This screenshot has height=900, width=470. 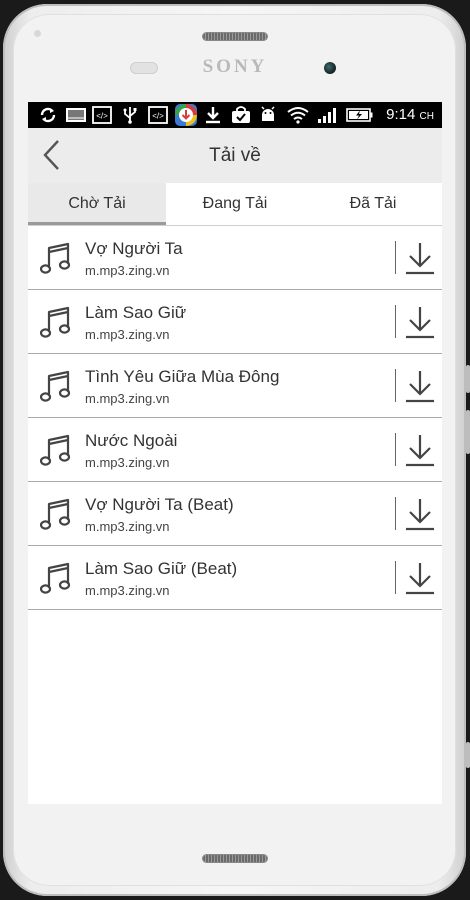 I want to click on shopping-bag-icon, so click(x=241, y=114).